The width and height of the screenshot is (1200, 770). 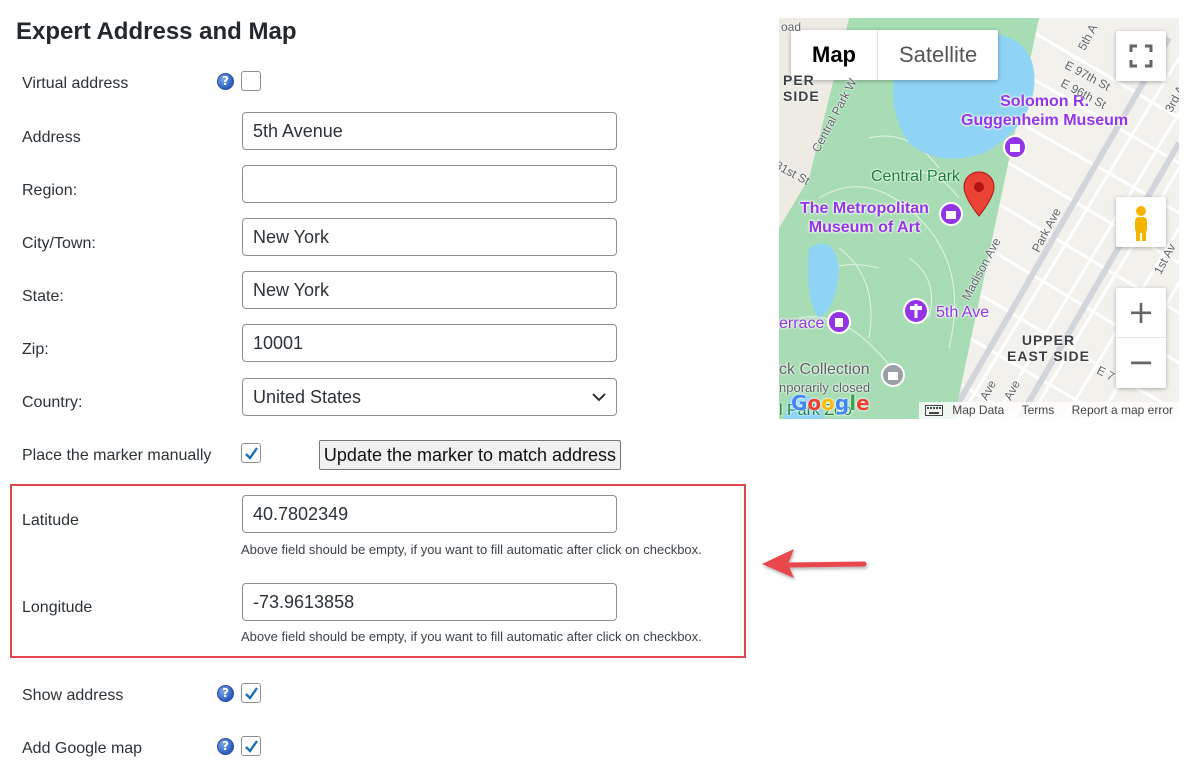 What do you see at coordinates (307, 397) in the screenshot?
I see `country-select-value: United States` at bounding box center [307, 397].